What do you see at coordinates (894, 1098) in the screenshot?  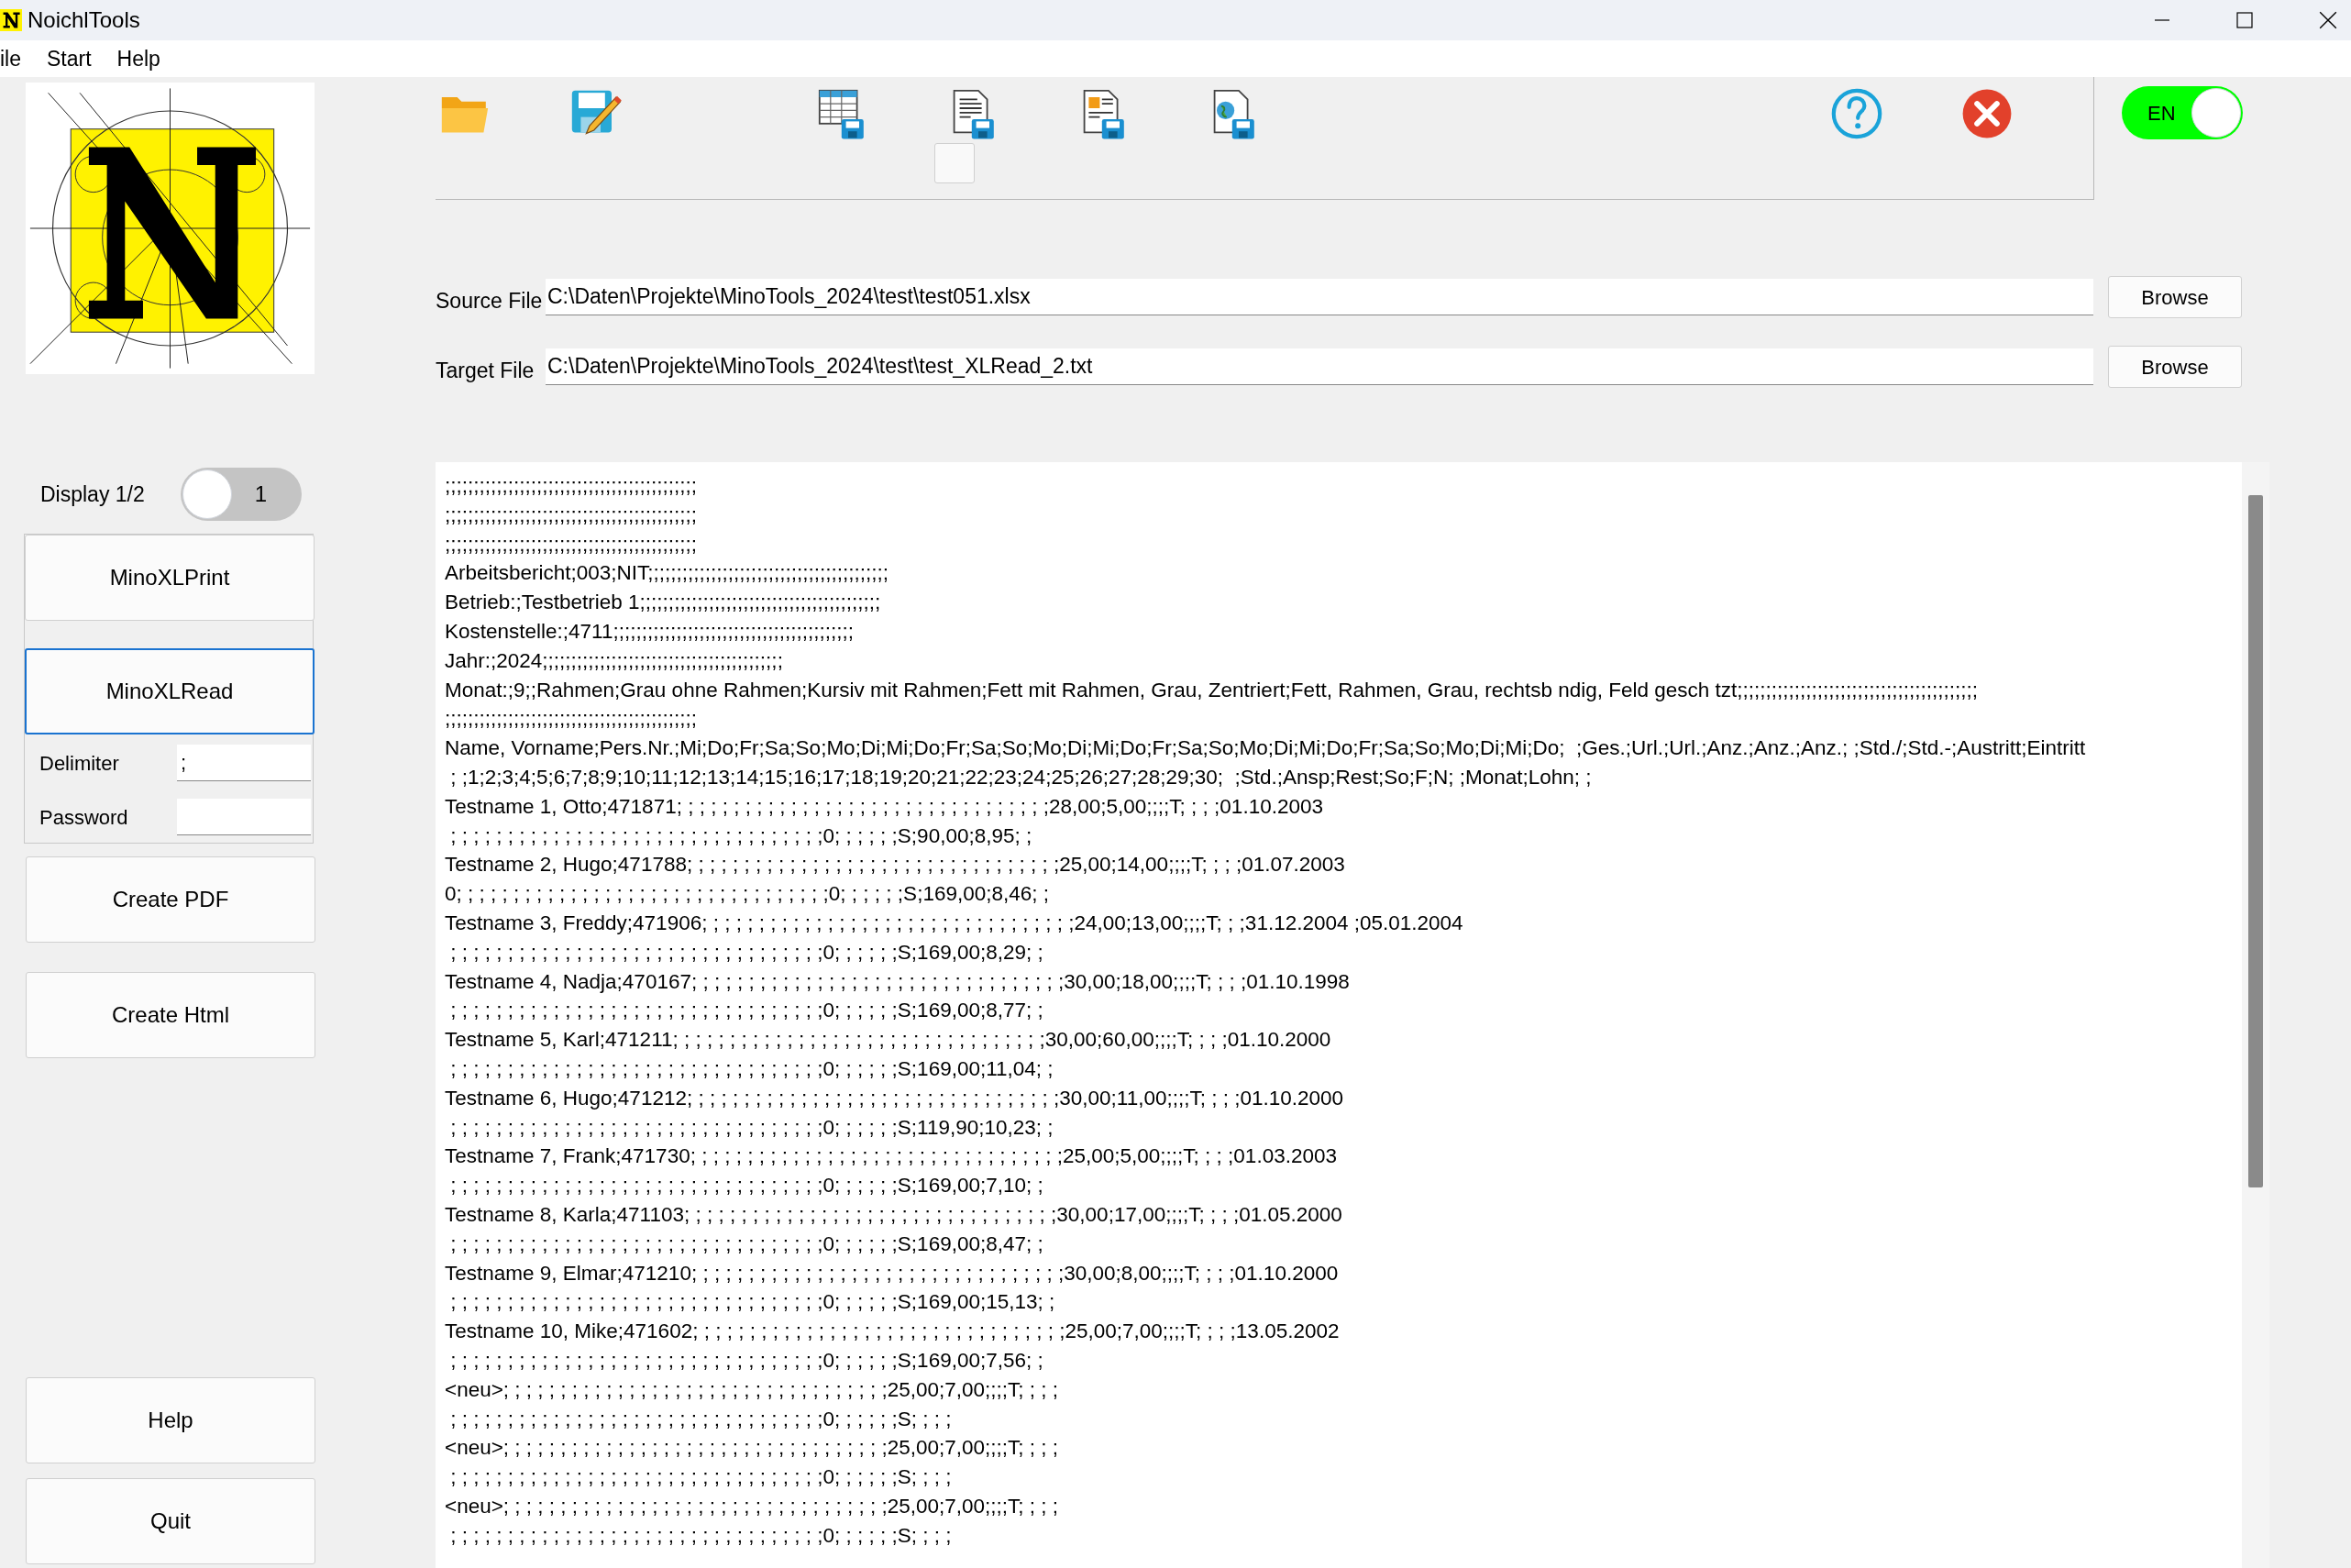 I see `text-line: Testname 6, Hugo;471212; ; ; ; ; ; ; ; ; ; ; ; ; ; ; ; ; ; ; ; ; ; ; ; ; ; ; ; ; ; ; ; ;30,00;11,00;;;;T; ; ; ;01.10.2000` at bounding box center [894, 1098].